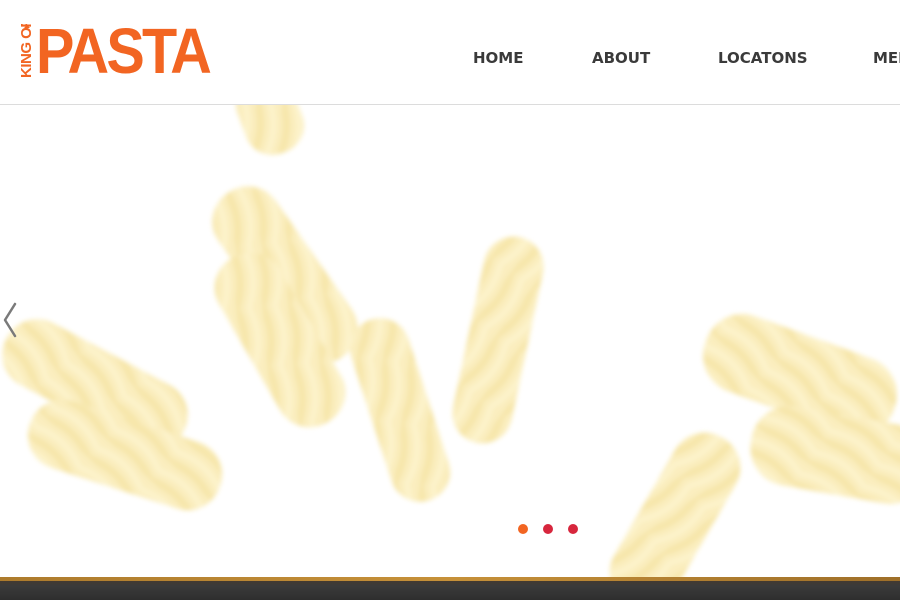 The width and height of the screenshot is (900, 600). Describe the element at coordinates (11, 320) in the screenshot. I see `chevron-left-icon` at that location.